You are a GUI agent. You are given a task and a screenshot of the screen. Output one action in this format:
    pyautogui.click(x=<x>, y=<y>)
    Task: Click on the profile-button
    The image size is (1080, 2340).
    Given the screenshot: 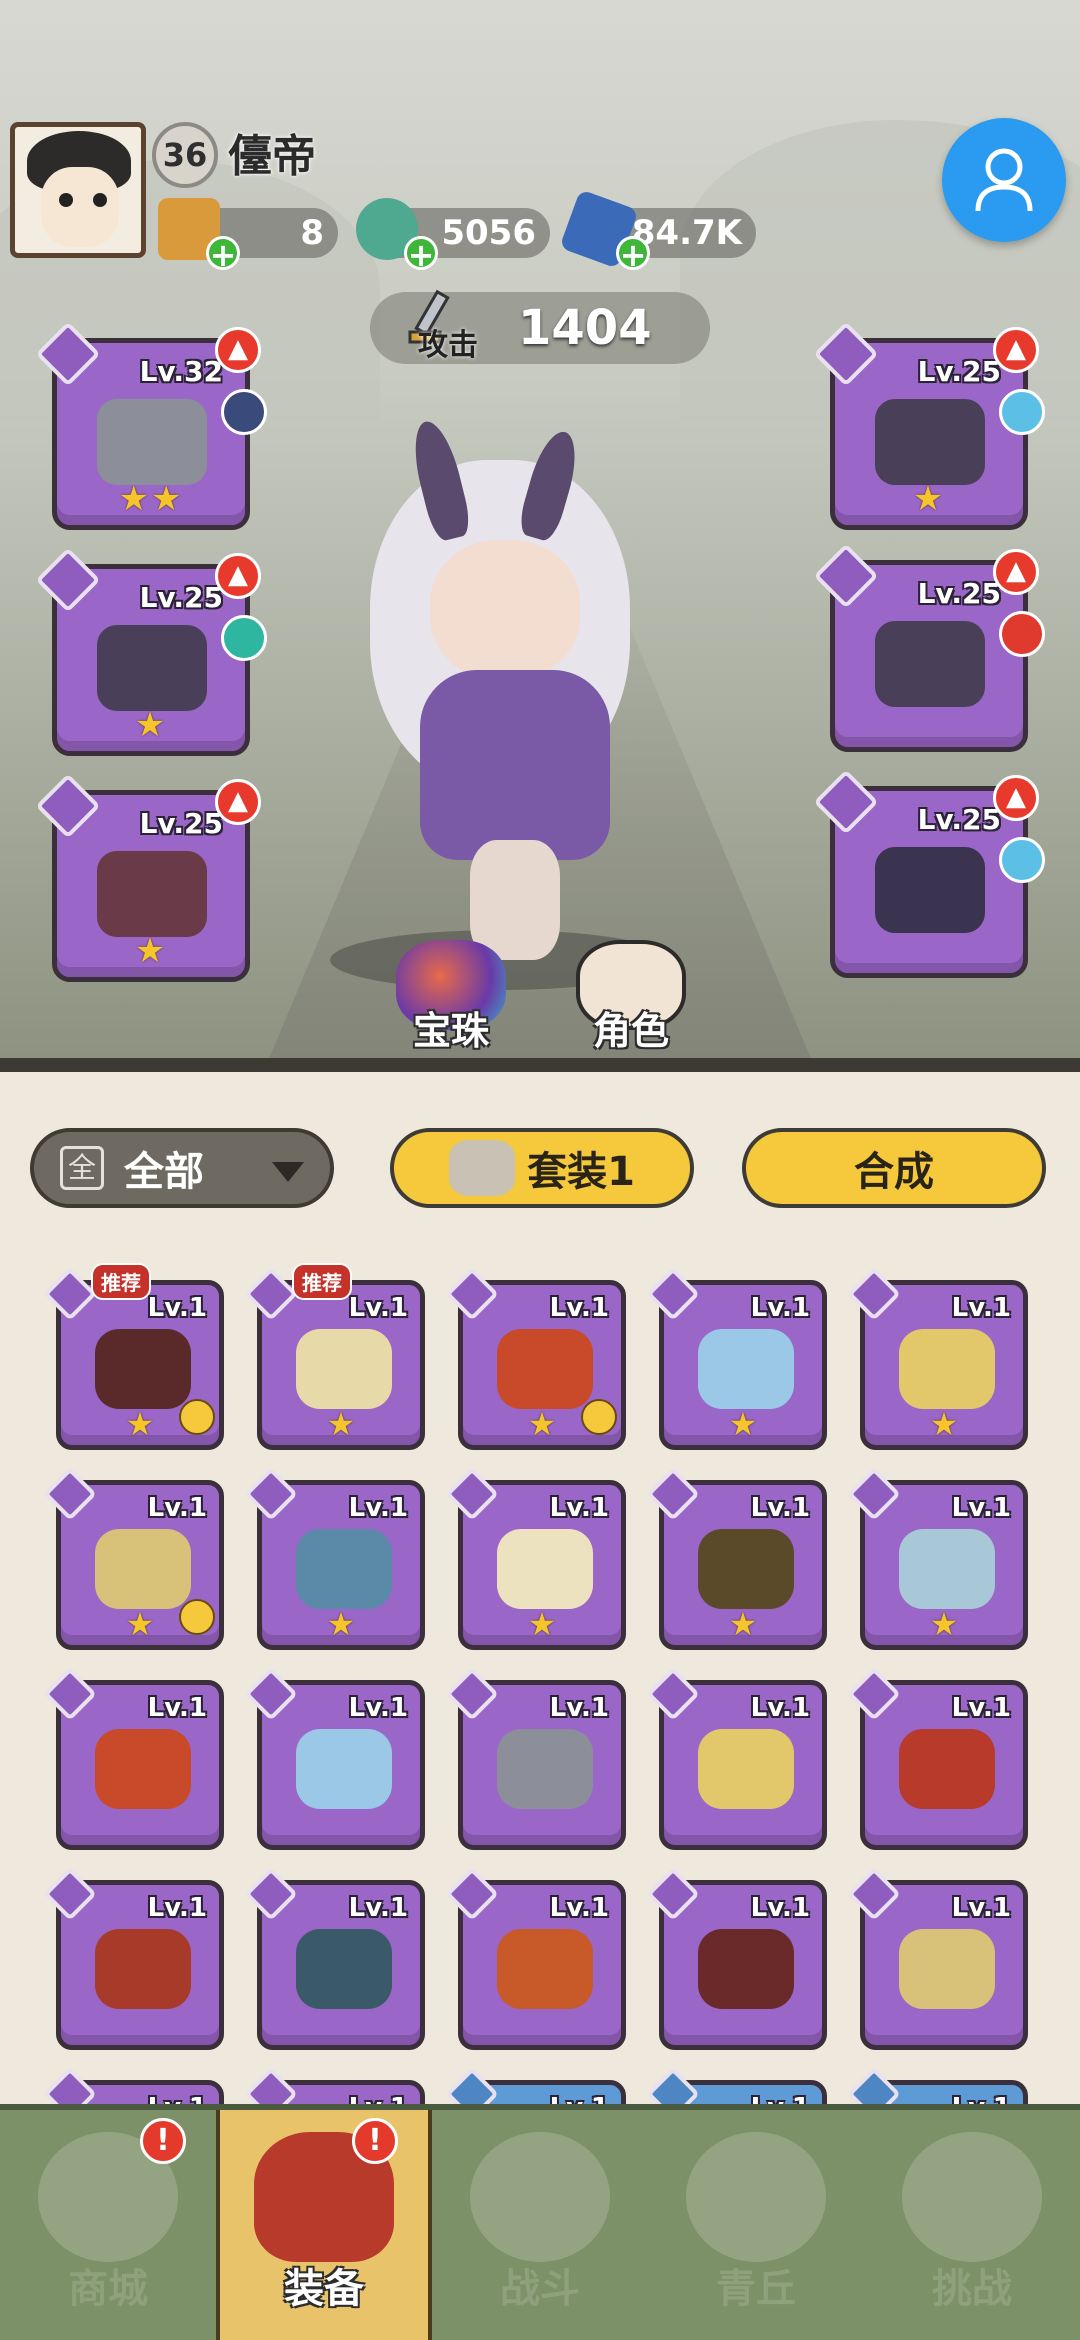 What is the action you would take?
    pyautogui.click(x=1004, y=180)
    